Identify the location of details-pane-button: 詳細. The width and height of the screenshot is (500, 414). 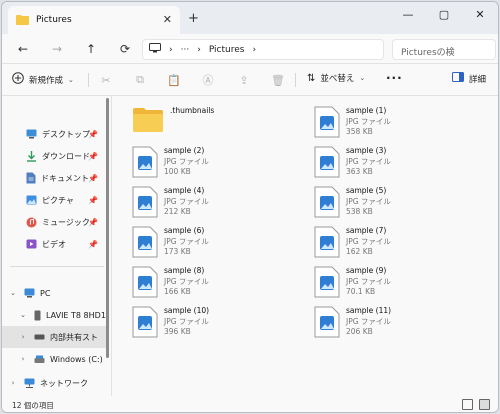
(469, 78).